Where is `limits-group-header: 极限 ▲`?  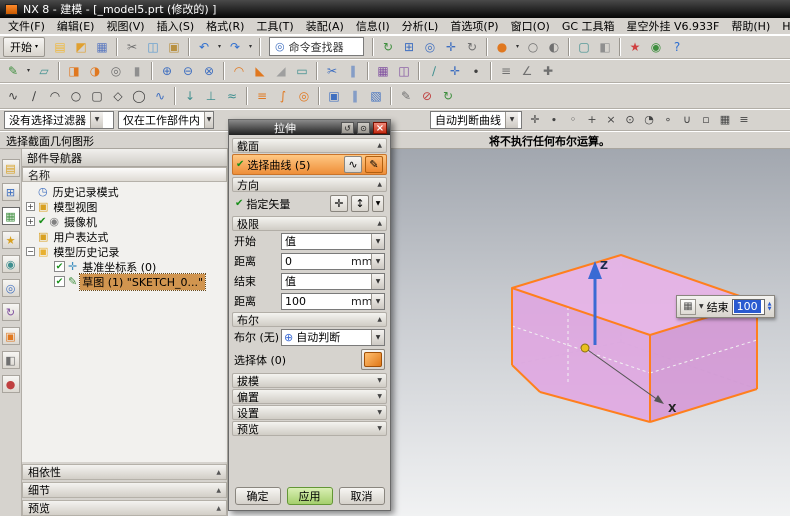
limits-group-header: 极限 ▲ is located at coordinates (309, 223).